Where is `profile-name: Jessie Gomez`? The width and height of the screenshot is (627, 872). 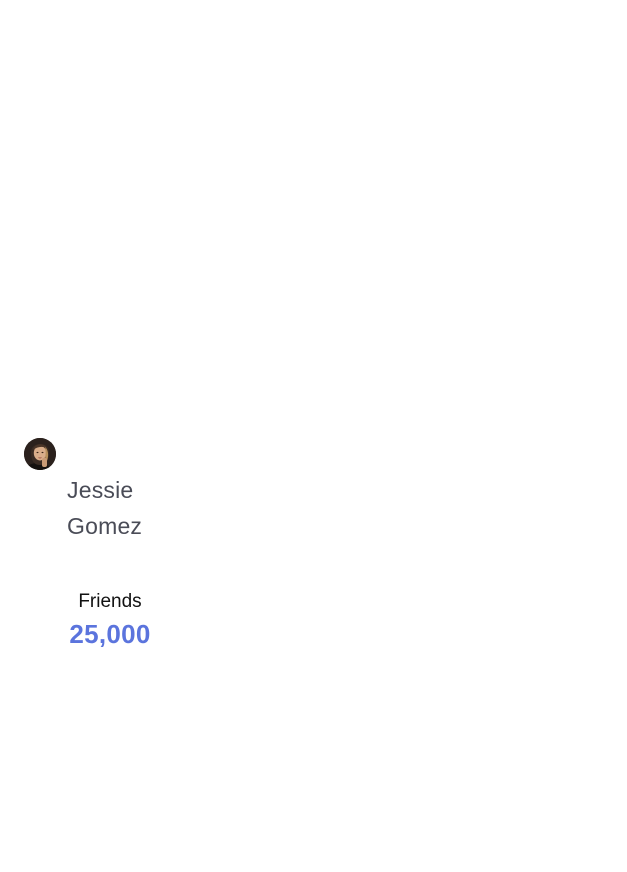 profile-name: Jessie Gomez is located at coordinates (122, 508).